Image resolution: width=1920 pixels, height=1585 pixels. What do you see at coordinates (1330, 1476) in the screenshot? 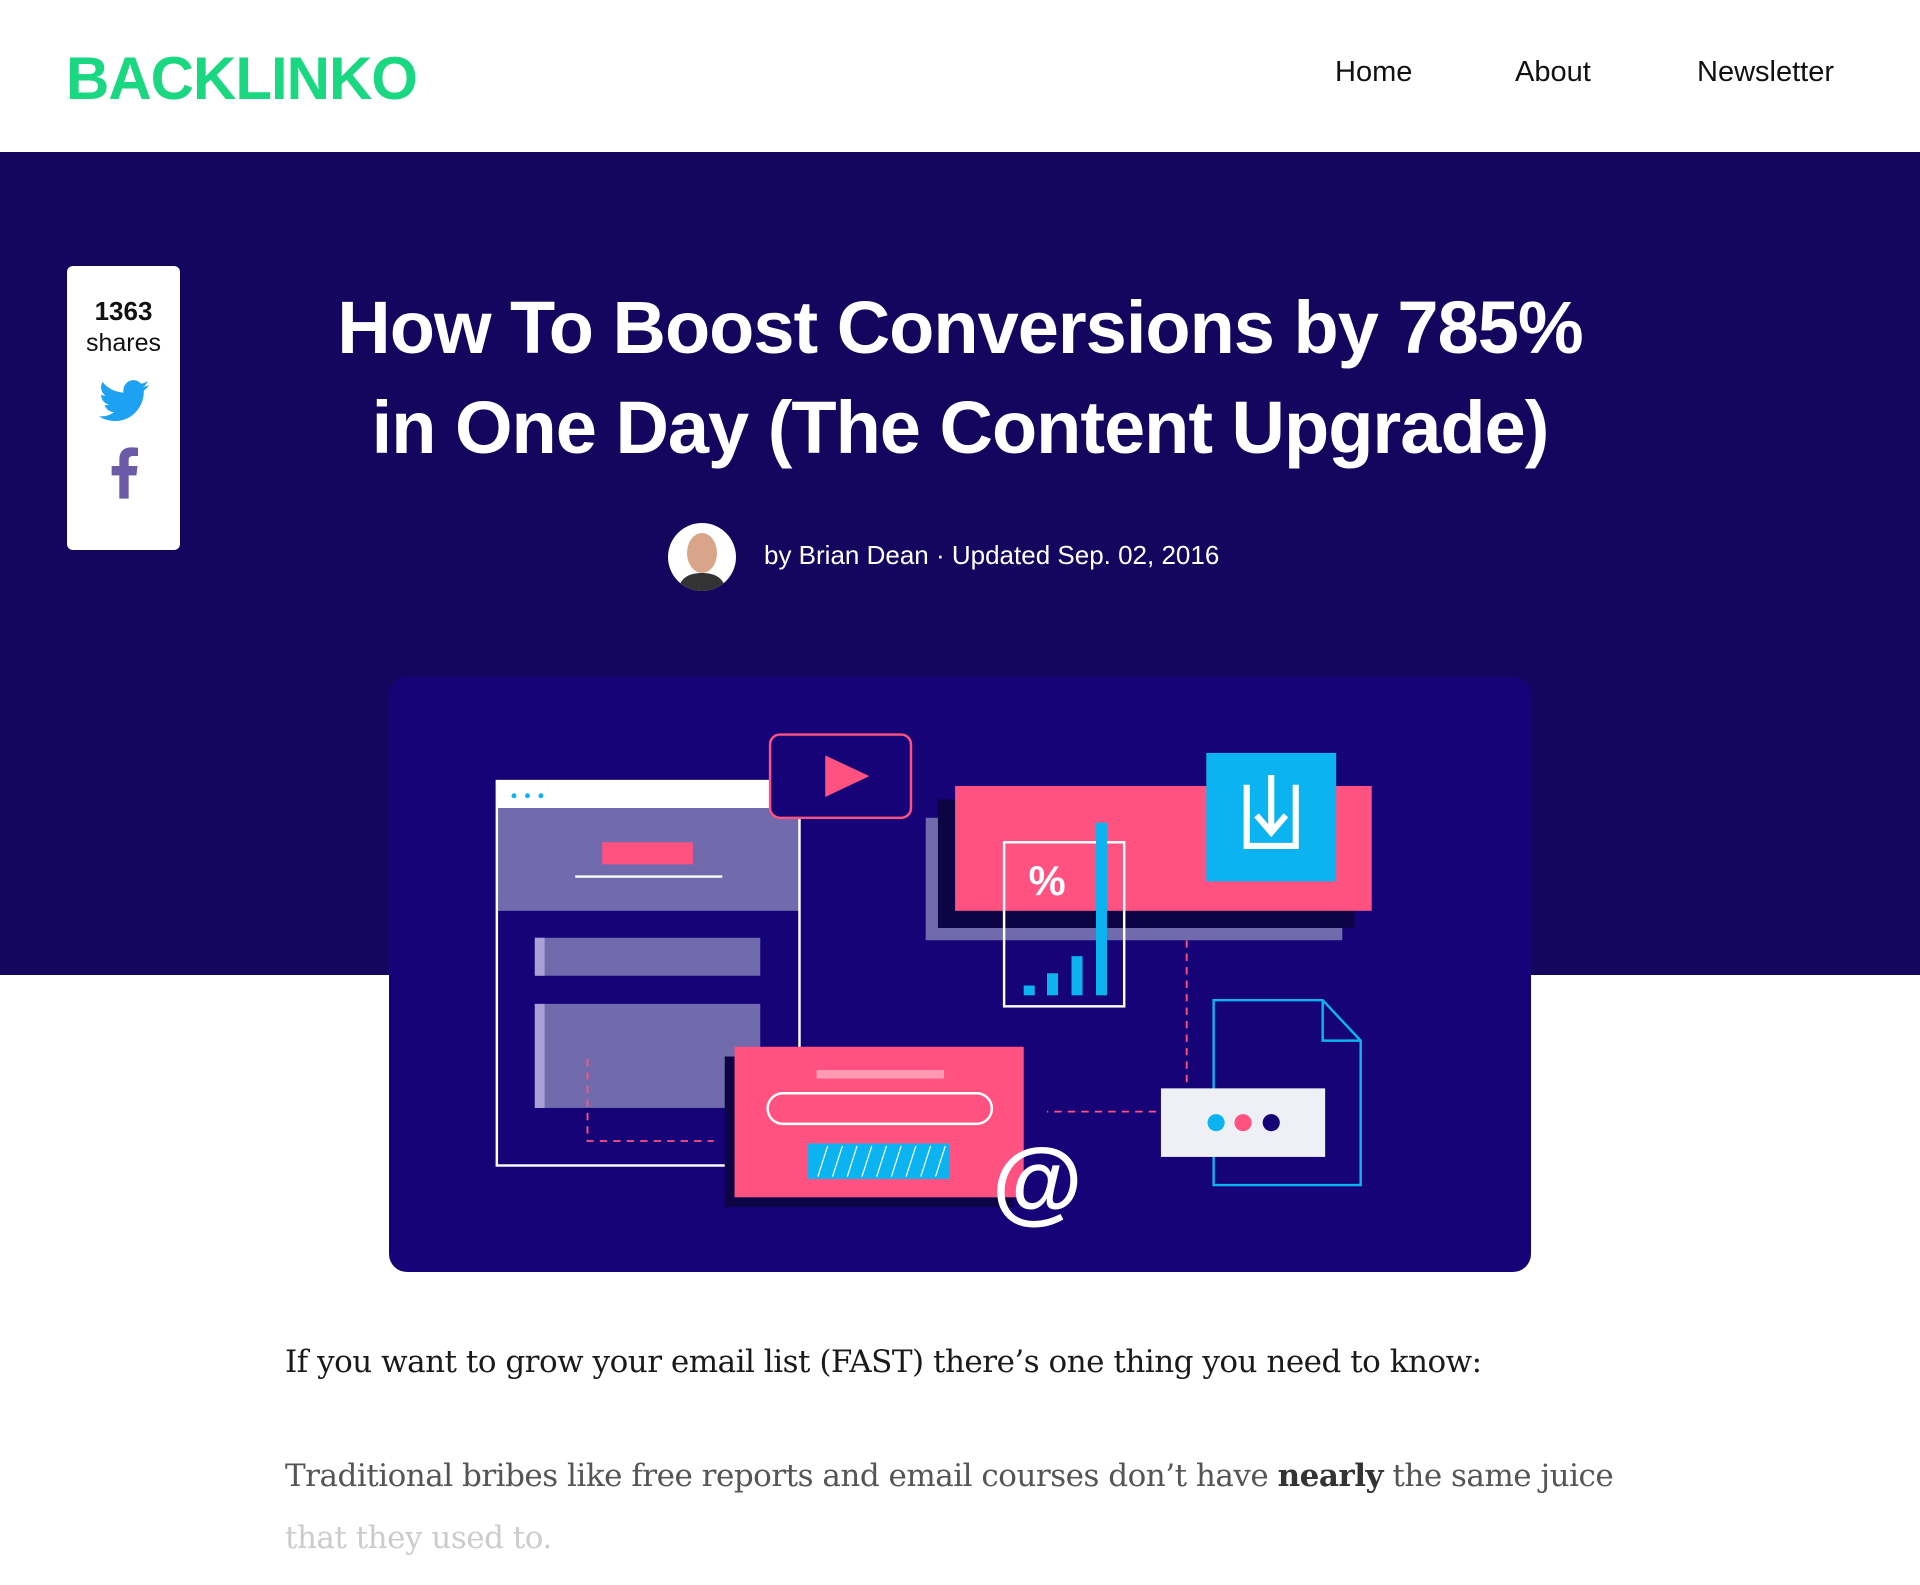
I see `para2-bold: nearly` at bounding box center [1330, 1476].